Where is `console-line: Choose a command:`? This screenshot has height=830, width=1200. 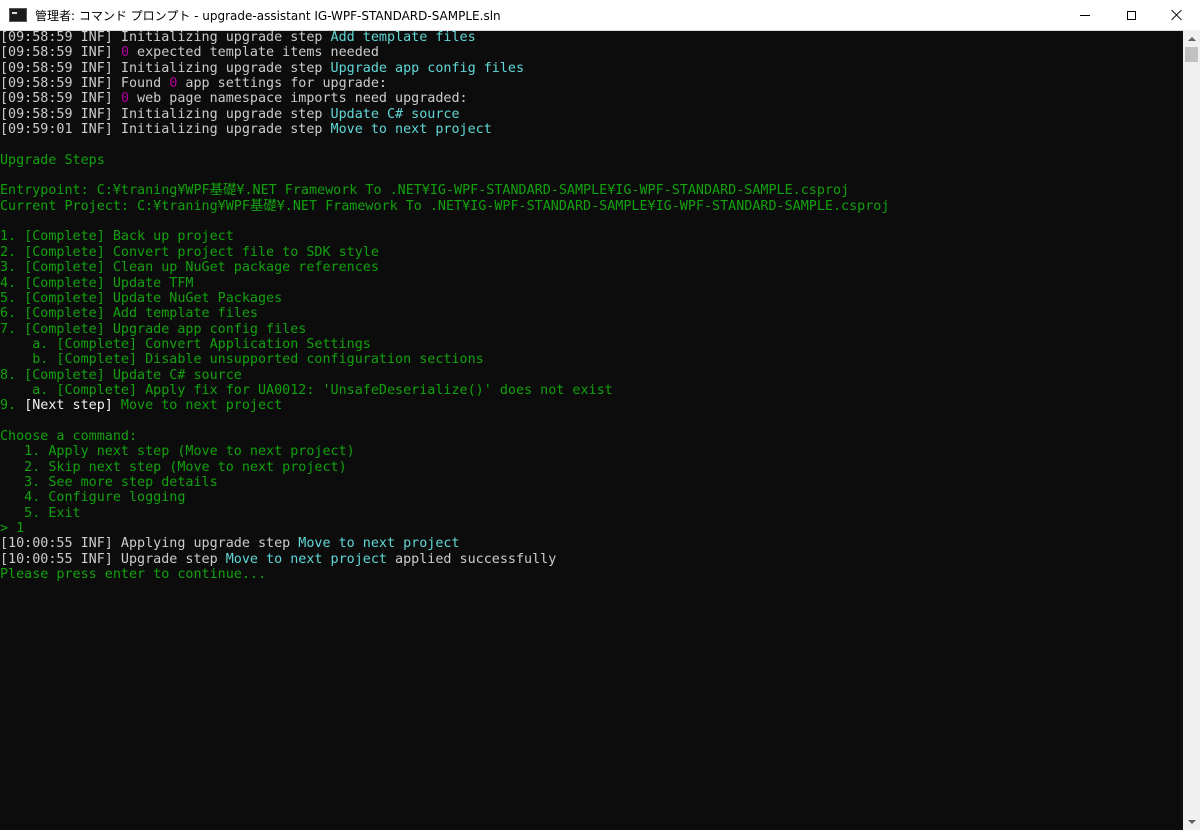
console-line: Choose a command: is located at coordinates (591, 436).